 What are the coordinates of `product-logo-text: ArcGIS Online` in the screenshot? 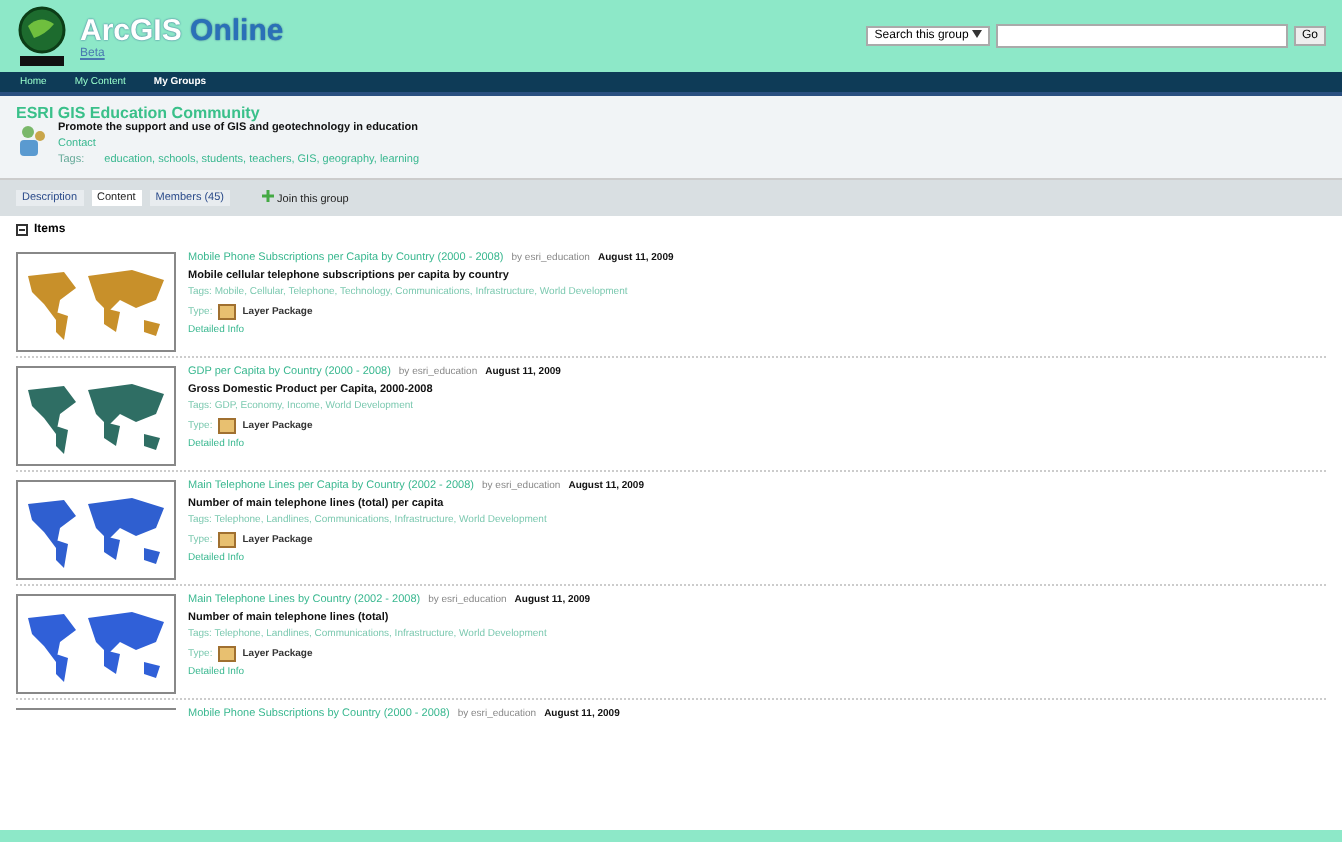 It's located at (182, 30).